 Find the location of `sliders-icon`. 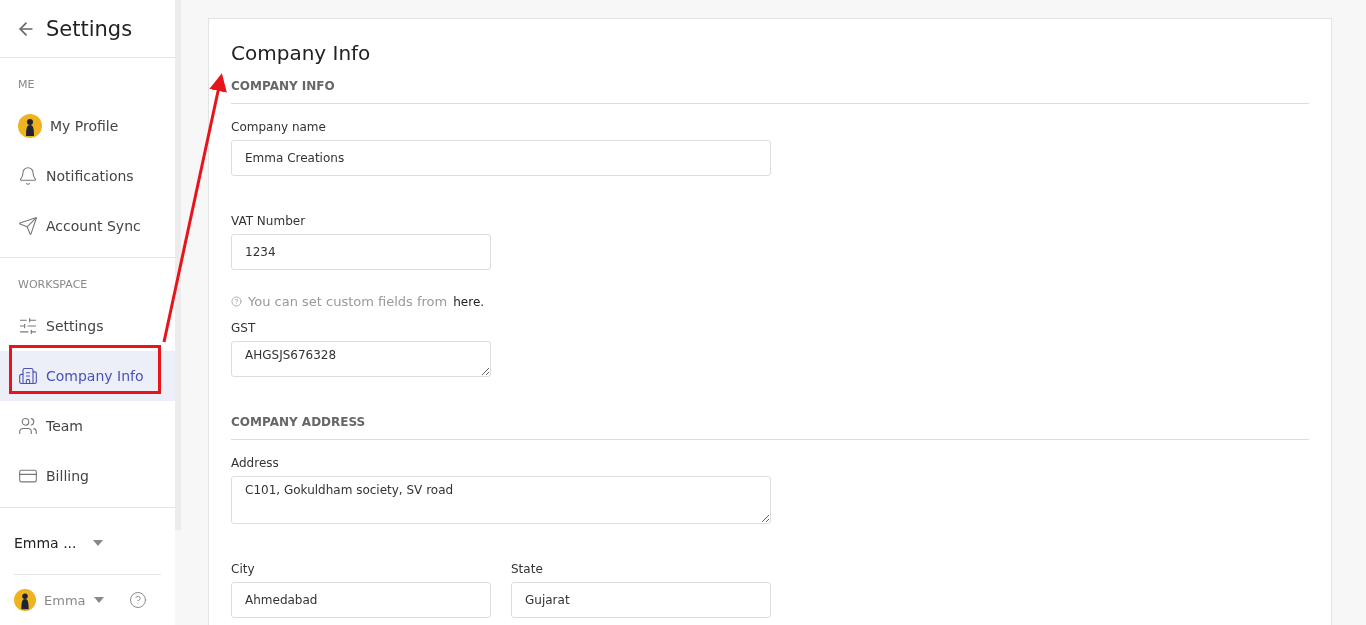

sliders-icon is located at coordinates (28, 326).